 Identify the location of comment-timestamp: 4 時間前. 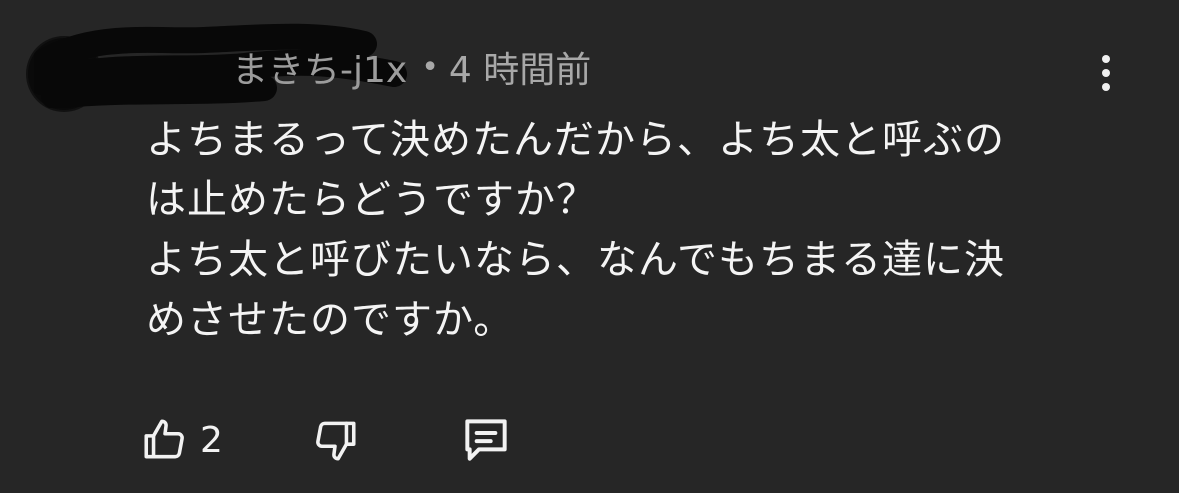
(520, 70).